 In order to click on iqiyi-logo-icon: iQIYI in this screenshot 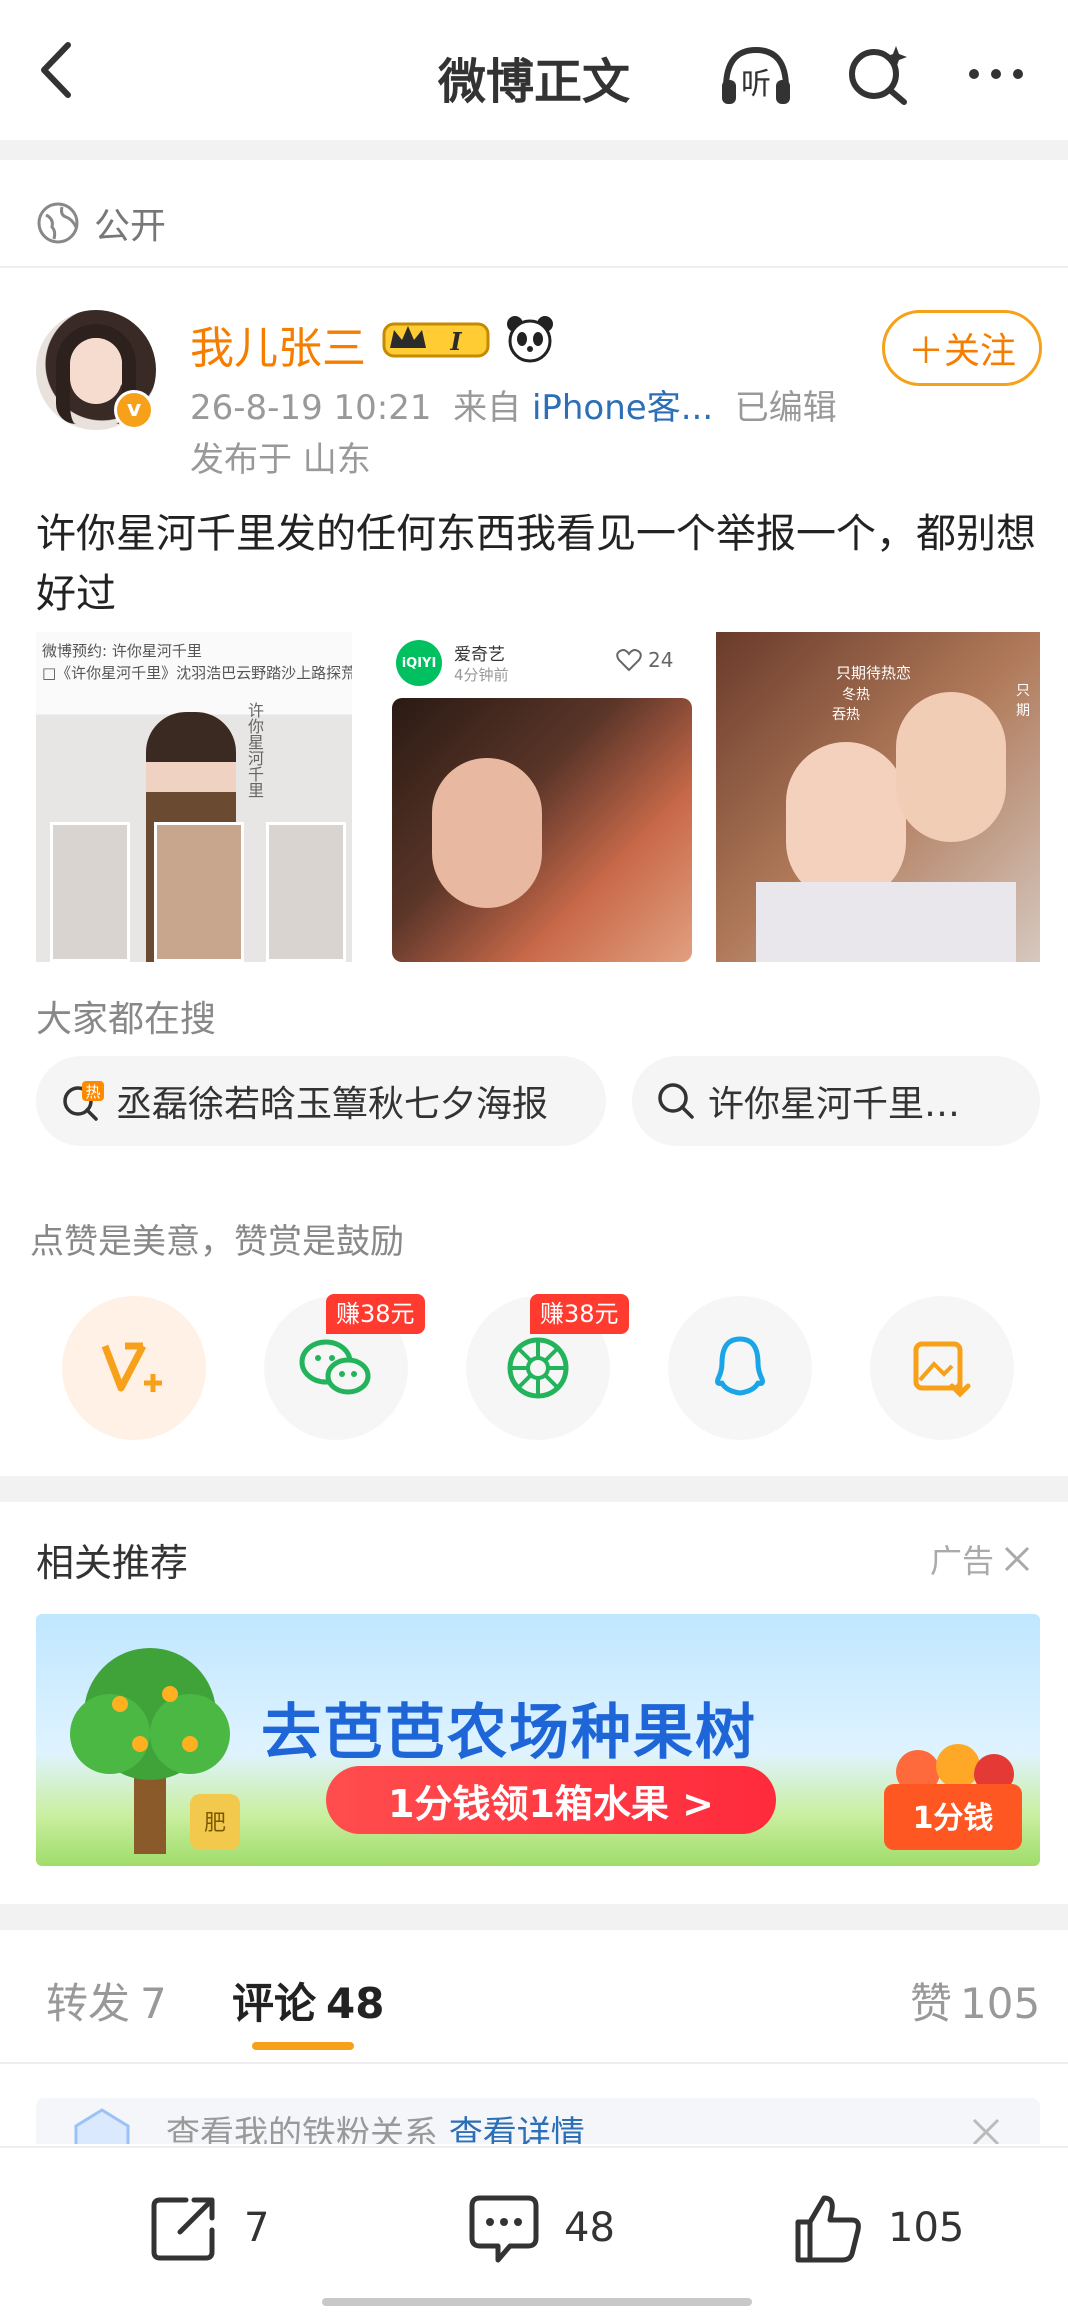, I will do `click(419, 663)`.